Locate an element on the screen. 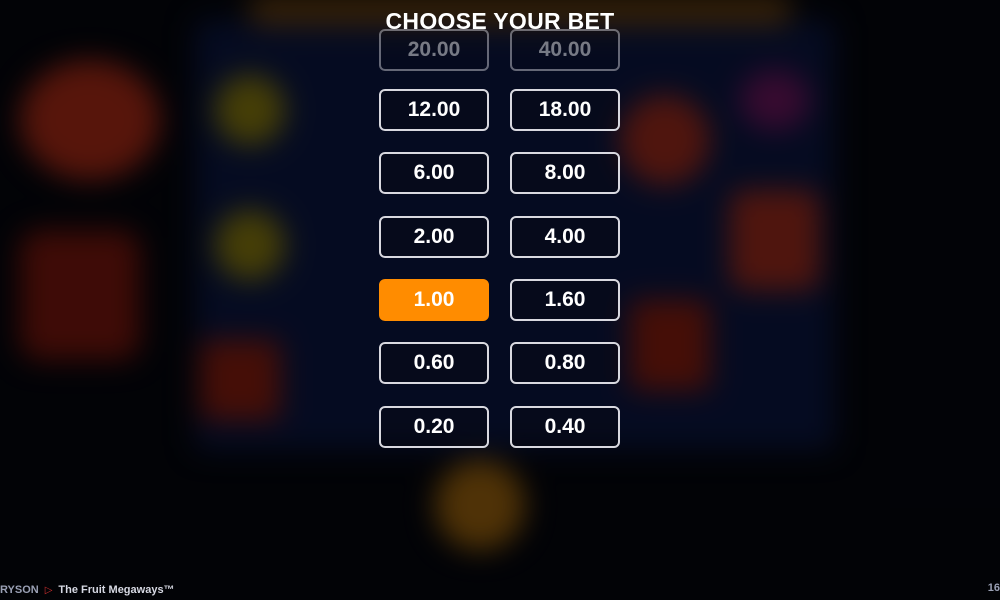  bet-option-0-80: 0.80 is located at coordinates (565, 363).